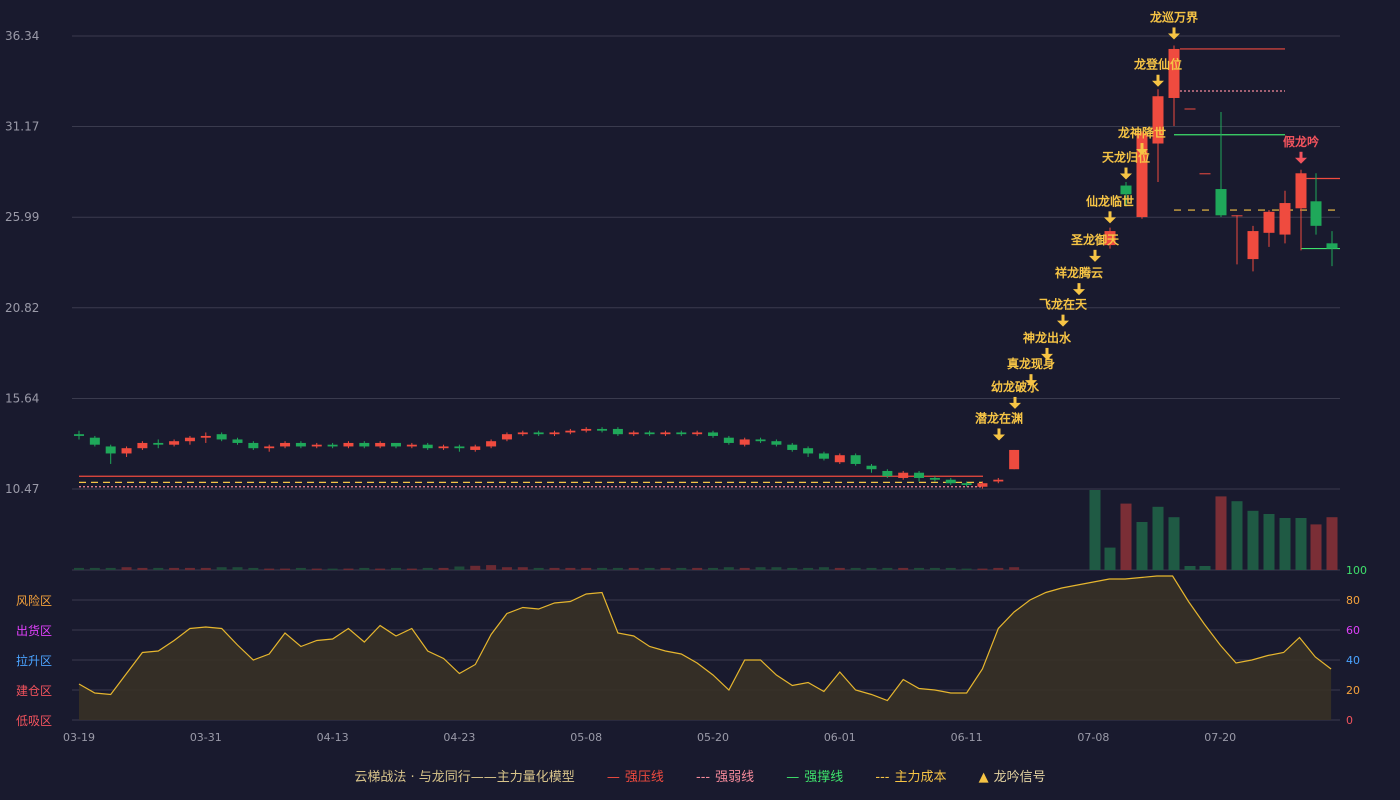  I want to click on legend-item-signal: ▲ 龙吟信号, so click(1012, 775).